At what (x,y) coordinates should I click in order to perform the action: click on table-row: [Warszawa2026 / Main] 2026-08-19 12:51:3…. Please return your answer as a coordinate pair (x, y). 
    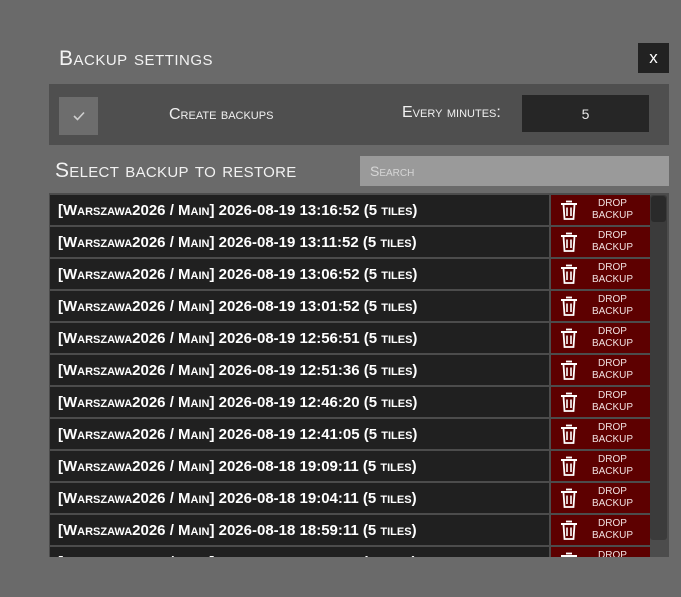
    Looking at the image, I should click on (350, 370).